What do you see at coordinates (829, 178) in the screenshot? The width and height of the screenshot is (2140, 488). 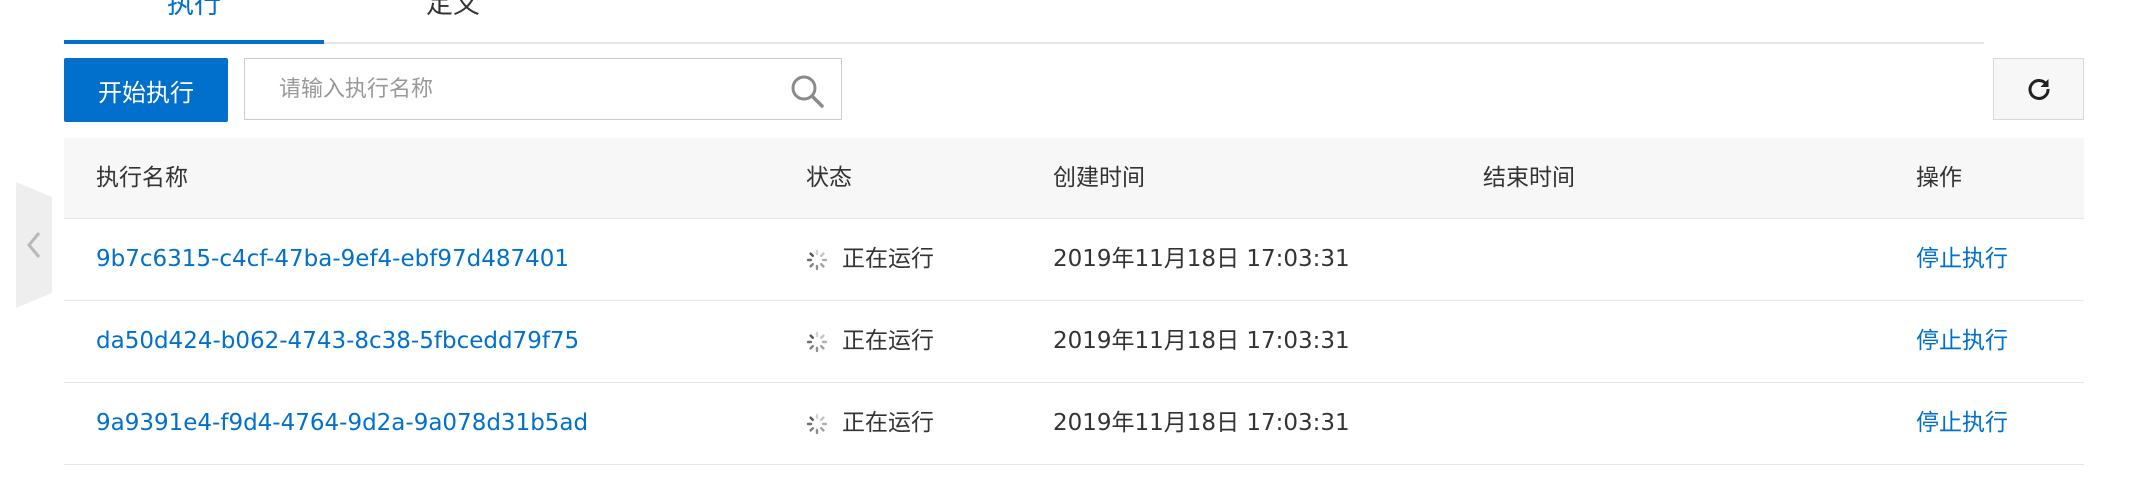 I see `column-header-status: 状态` at bounding box center [829, 178].